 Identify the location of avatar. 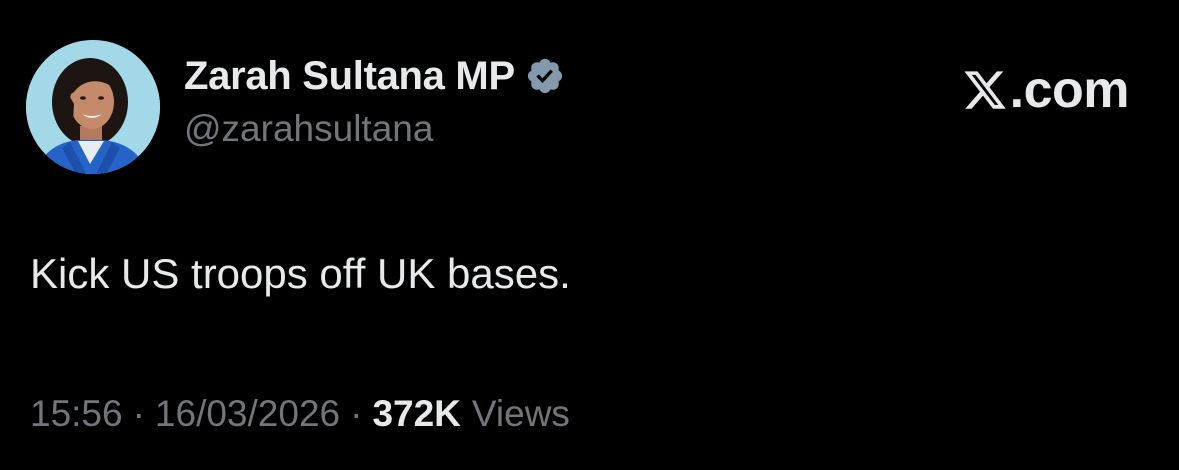
(93, 107).